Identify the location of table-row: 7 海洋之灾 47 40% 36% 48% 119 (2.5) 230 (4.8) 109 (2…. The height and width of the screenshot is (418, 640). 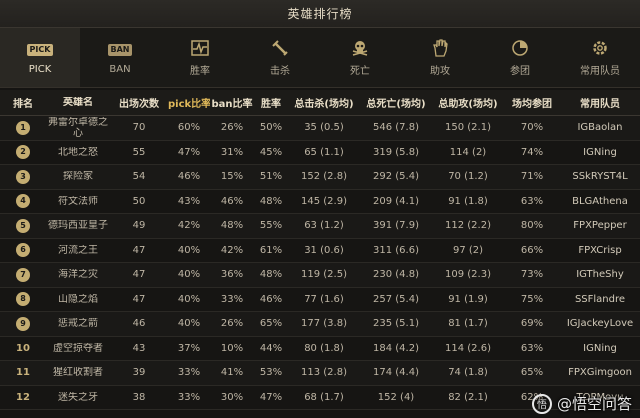
(320, 275).